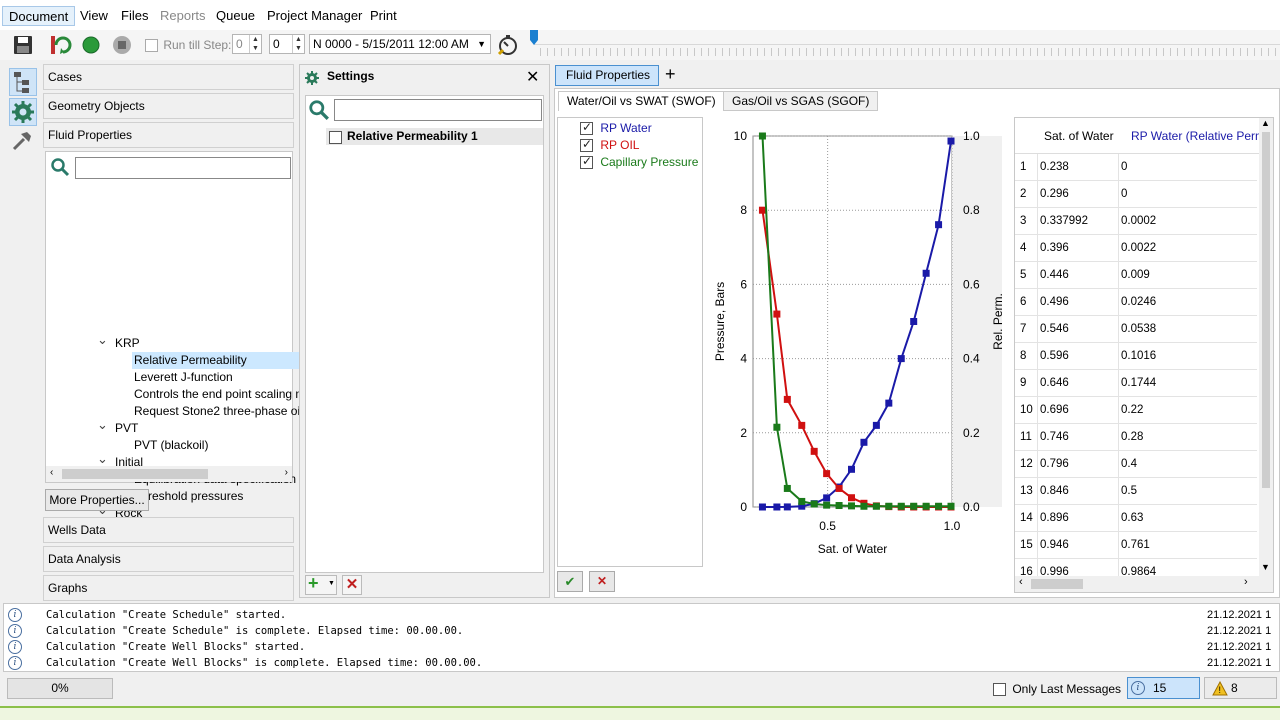 The image size is (1280, 720). What do you see at coordinates (23, 142) in the screenshot?
I see `hammer-icon` at bounding box center [23, 142].